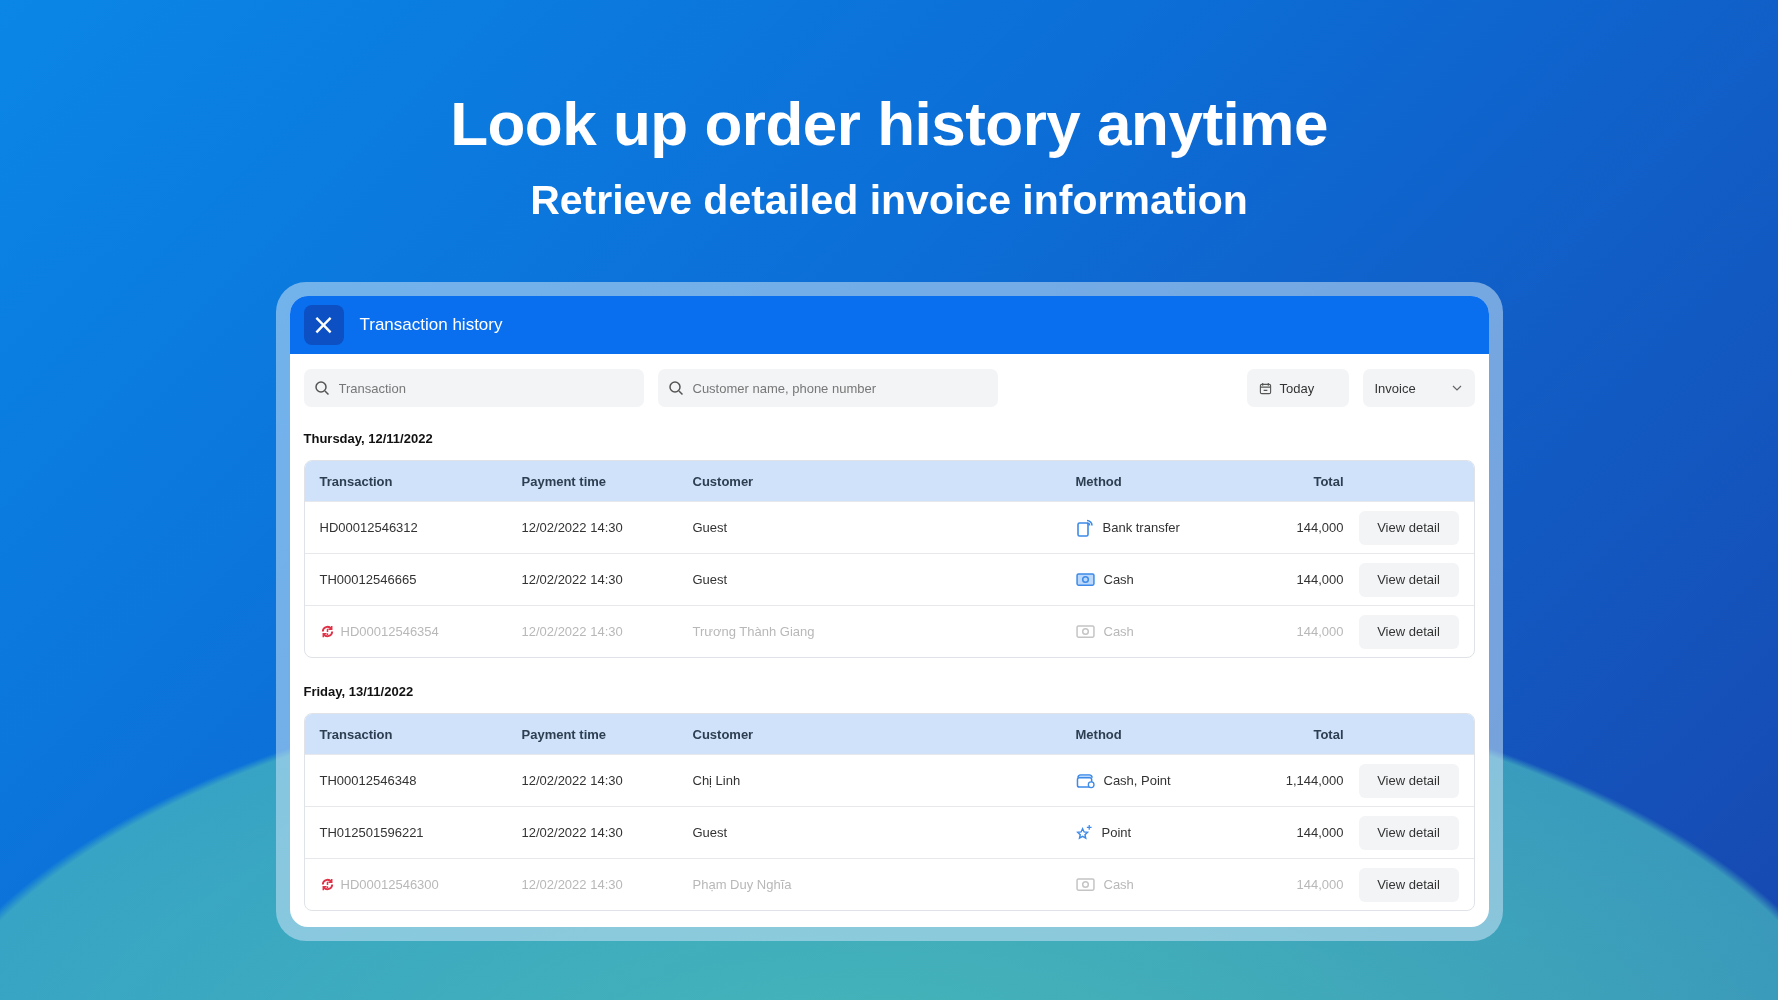 The width and height of the screenshot is (1778, 1000). What do you see at coordinates (1137, 780) in the screenshot?
I see `table-cell: Cash, Point` at bounding box center [1137, 780].